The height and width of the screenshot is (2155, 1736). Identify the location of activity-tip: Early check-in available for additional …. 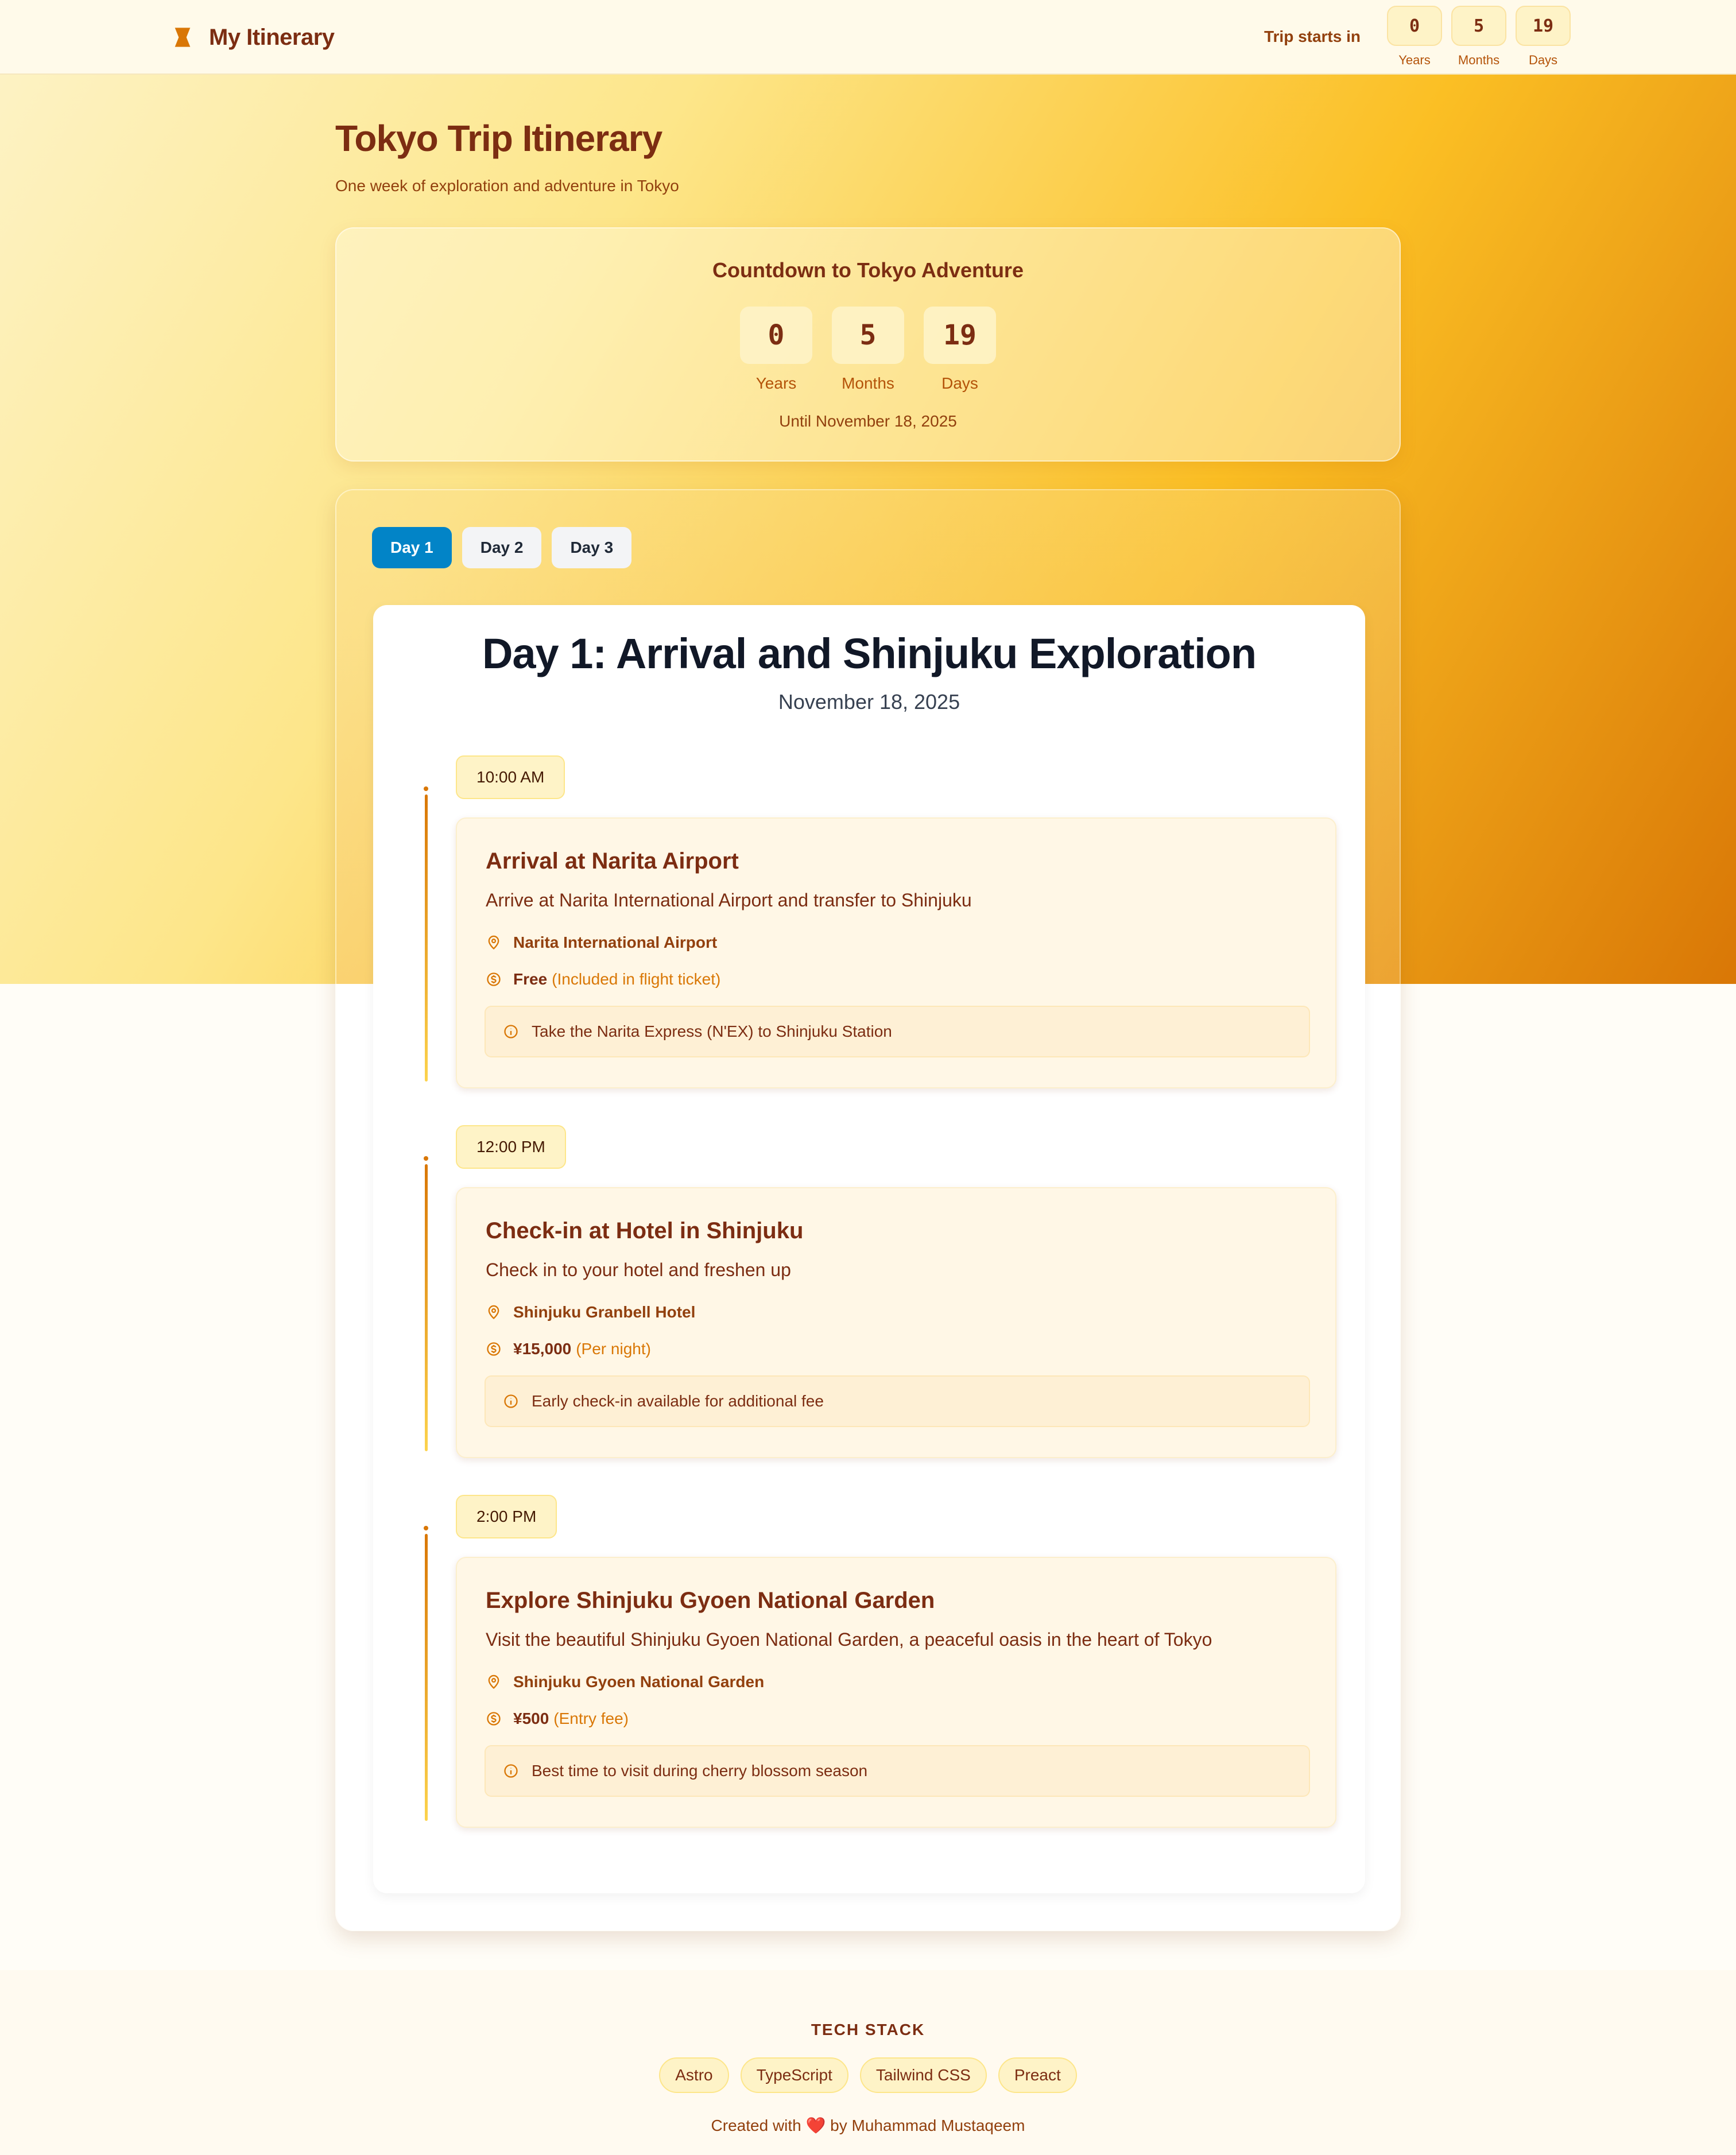
(897, 1401).